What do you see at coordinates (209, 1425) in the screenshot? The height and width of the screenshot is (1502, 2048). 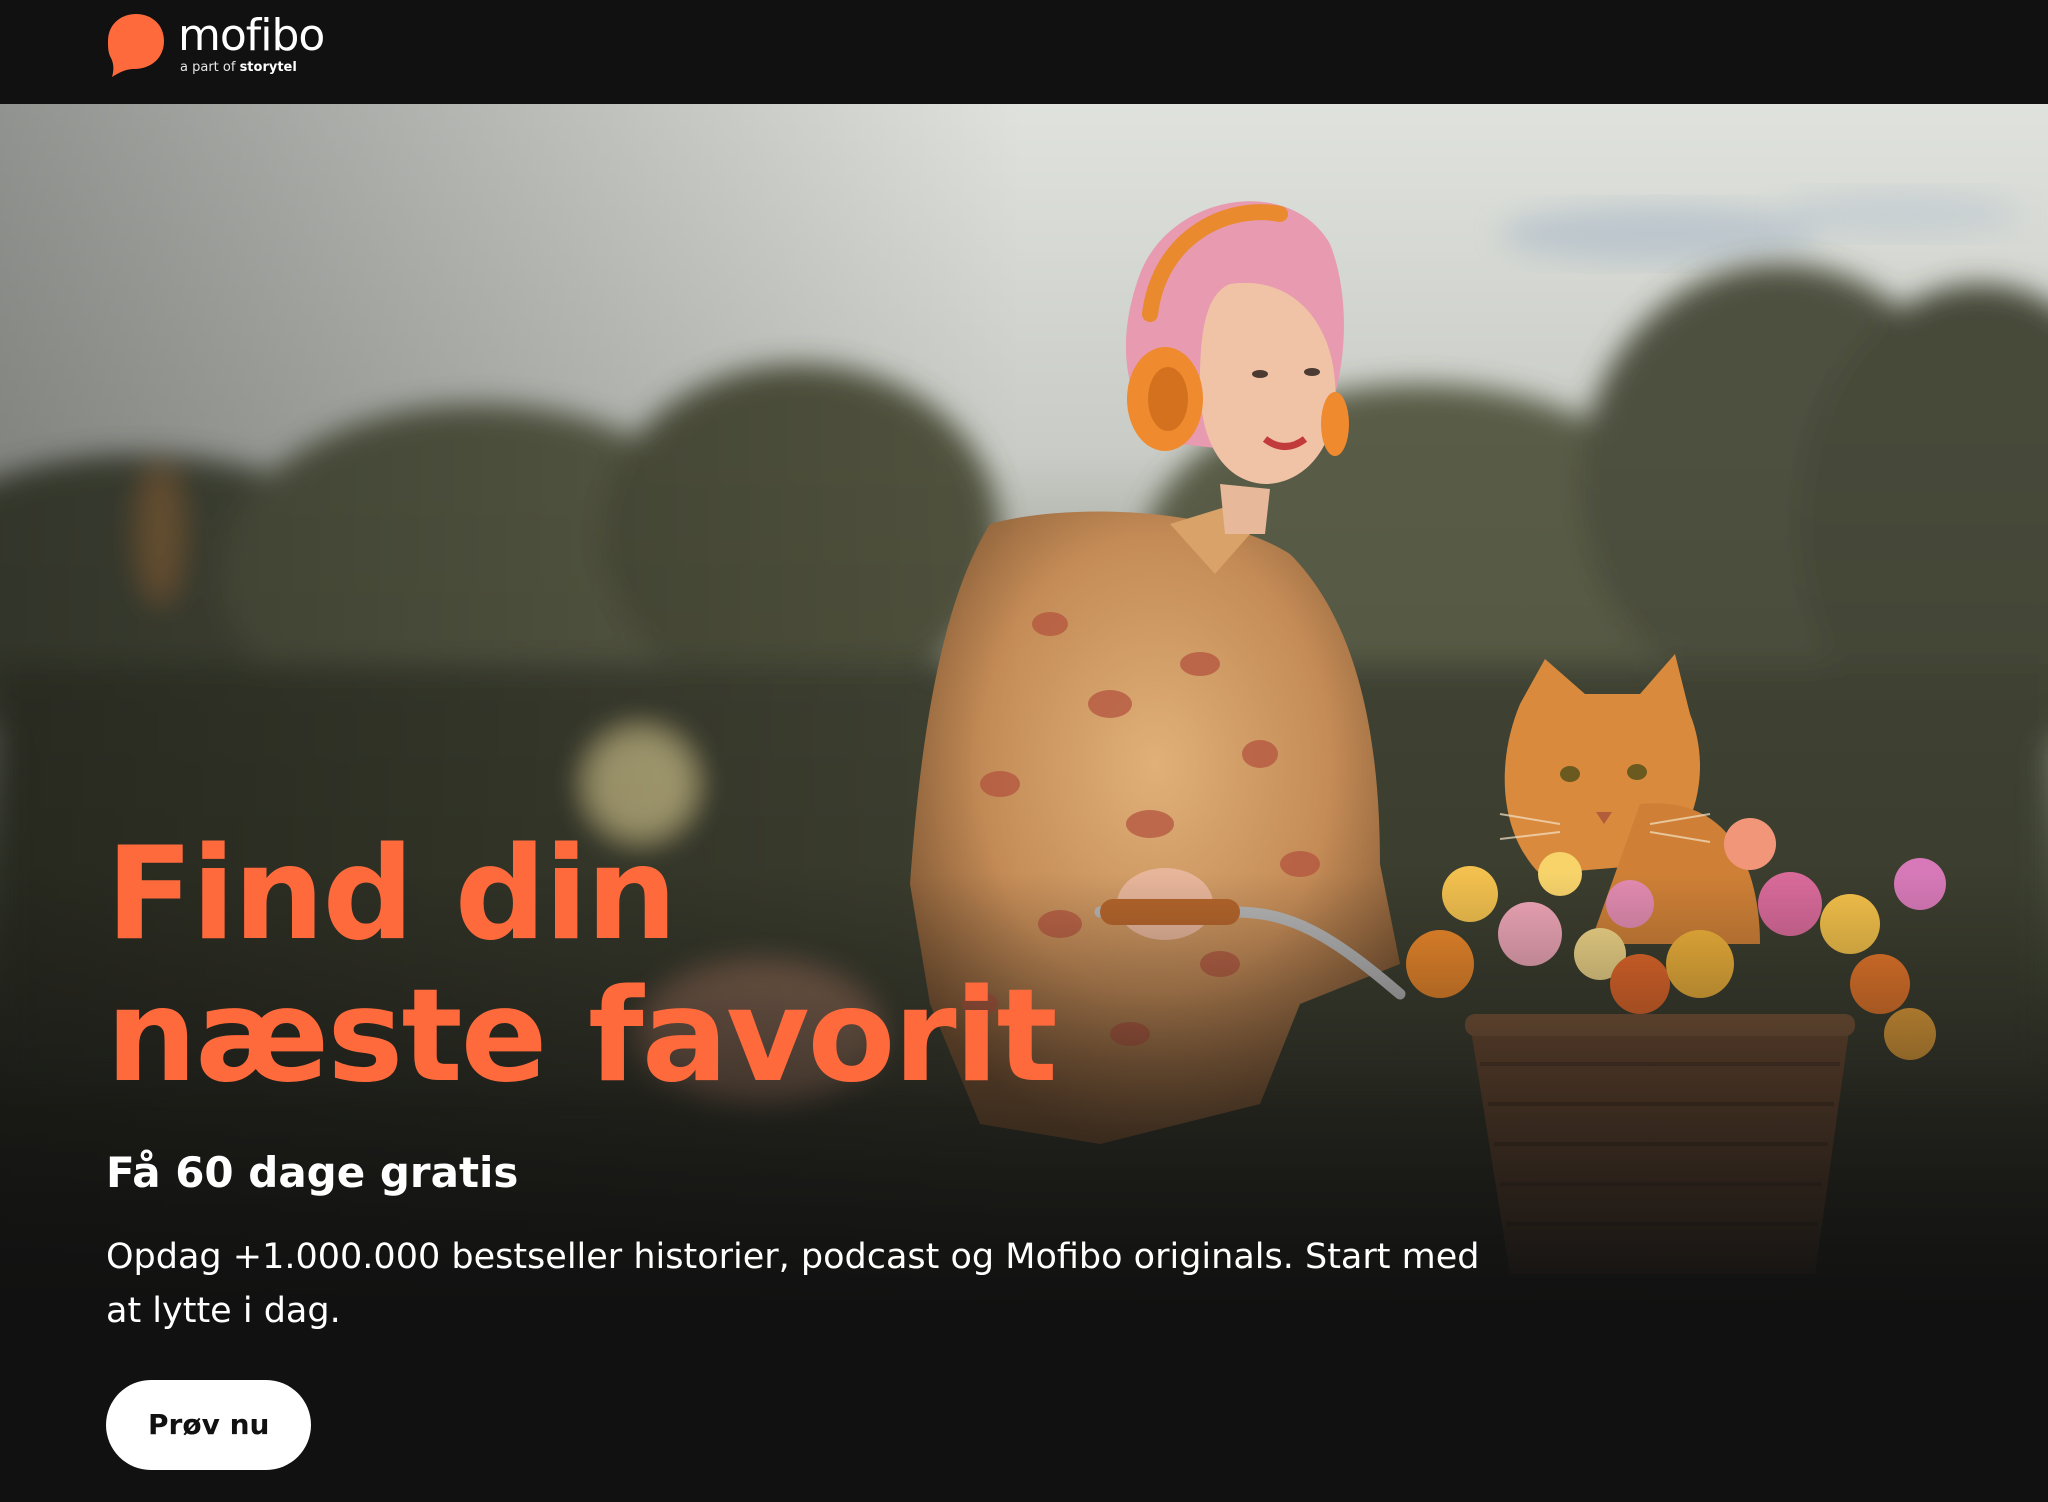 I see `try-now-button: Prøv nu` at bounding box center [209, 1425].